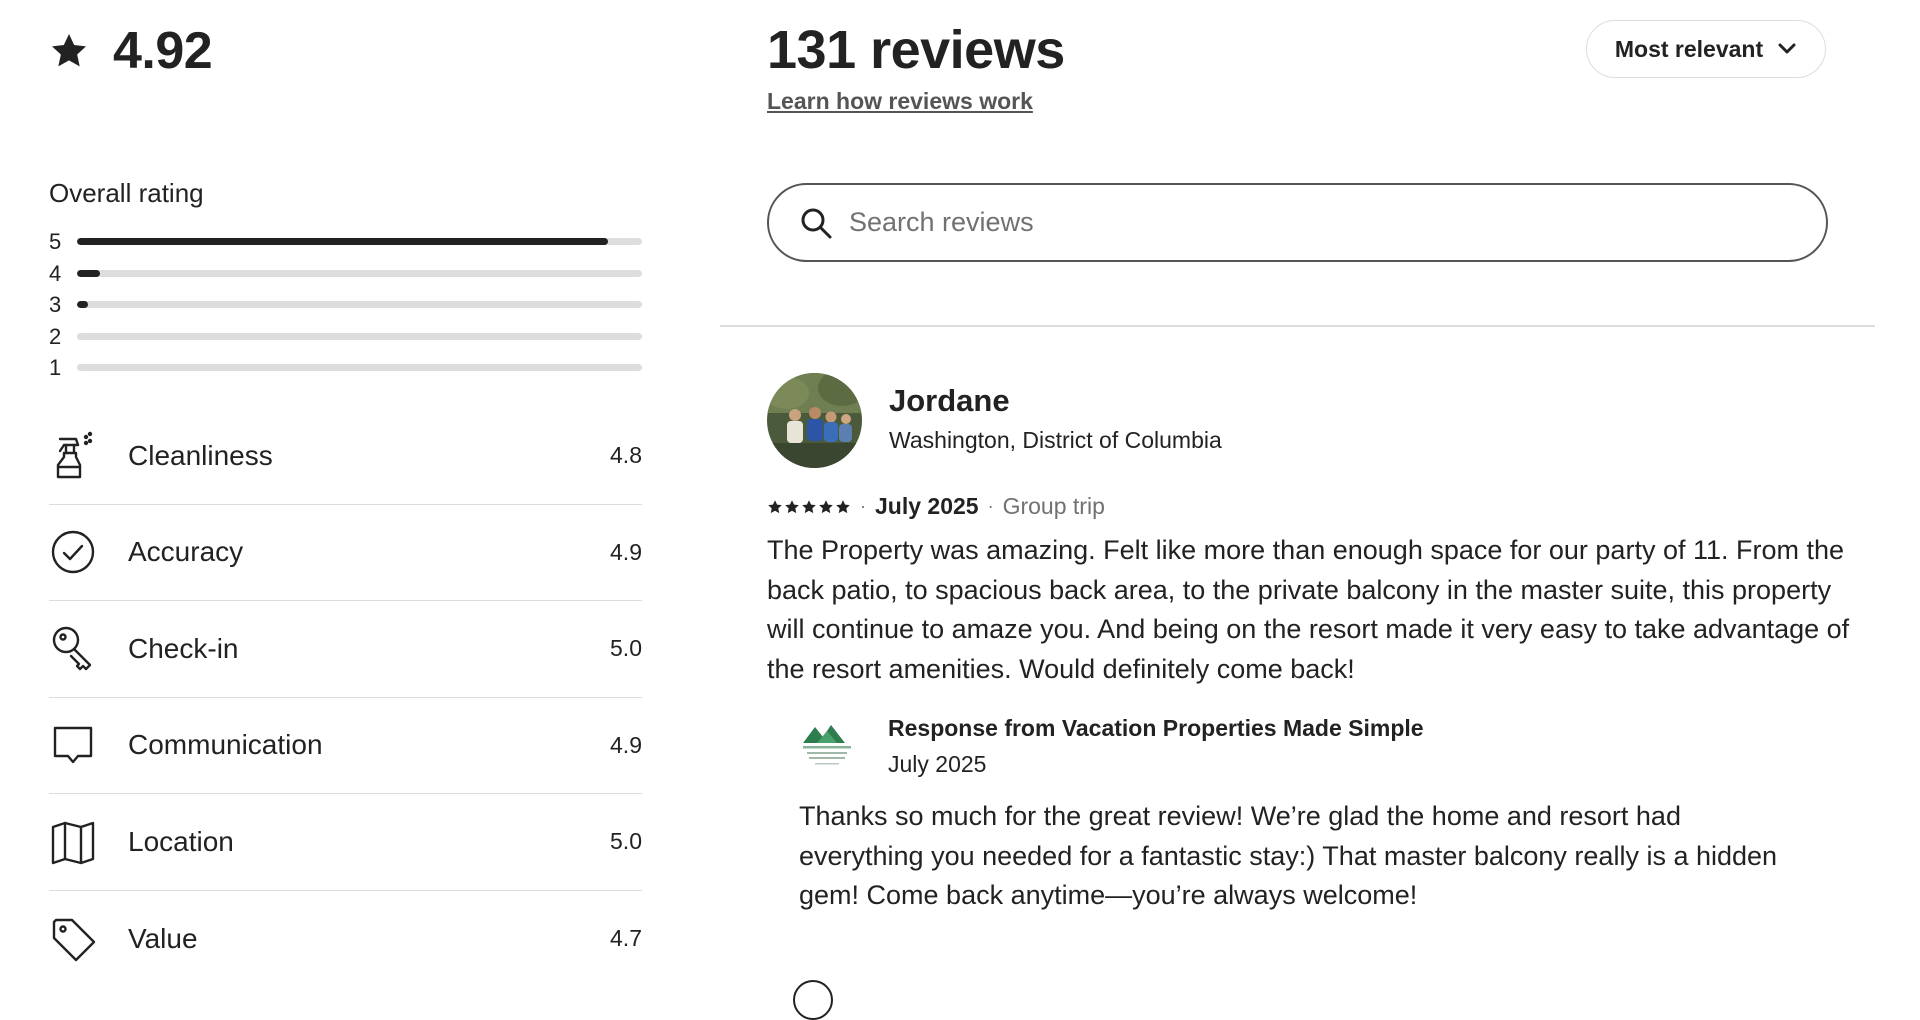 This screenshot has height=1020, width=1920. What do you see at coordinates (345, 456) in the screenshot?
I see `category-cleanliness: Cleanliness 4.8` at bounding box center [345, 456].